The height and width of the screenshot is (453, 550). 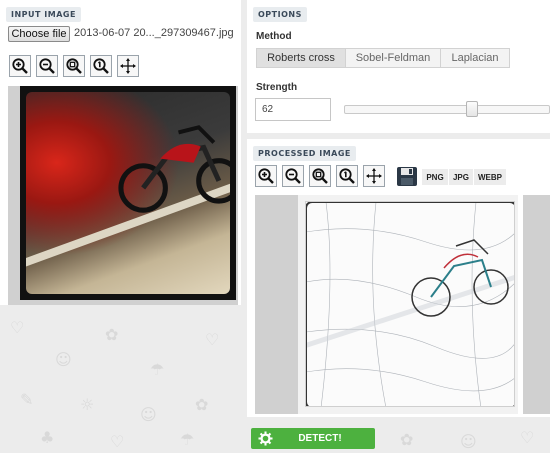 What do you see at coordinates (304, 153) in the screenshot?
I see `processed-section-title: PROCESSED IMAGE` at bounding box center [304, 153].